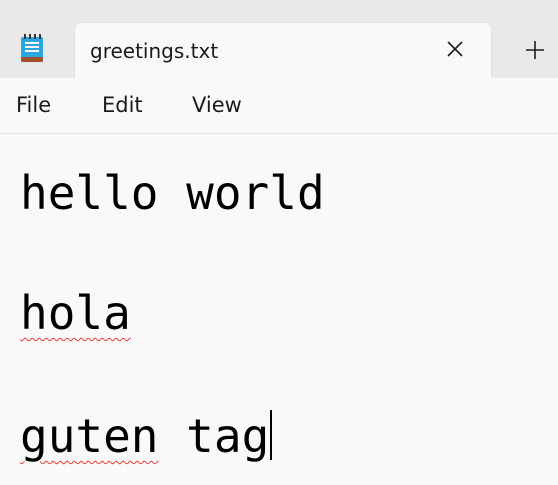 This screenshot has height=485, width=558. I want to click on menu-bar: File Edit View, so click(279, 106).